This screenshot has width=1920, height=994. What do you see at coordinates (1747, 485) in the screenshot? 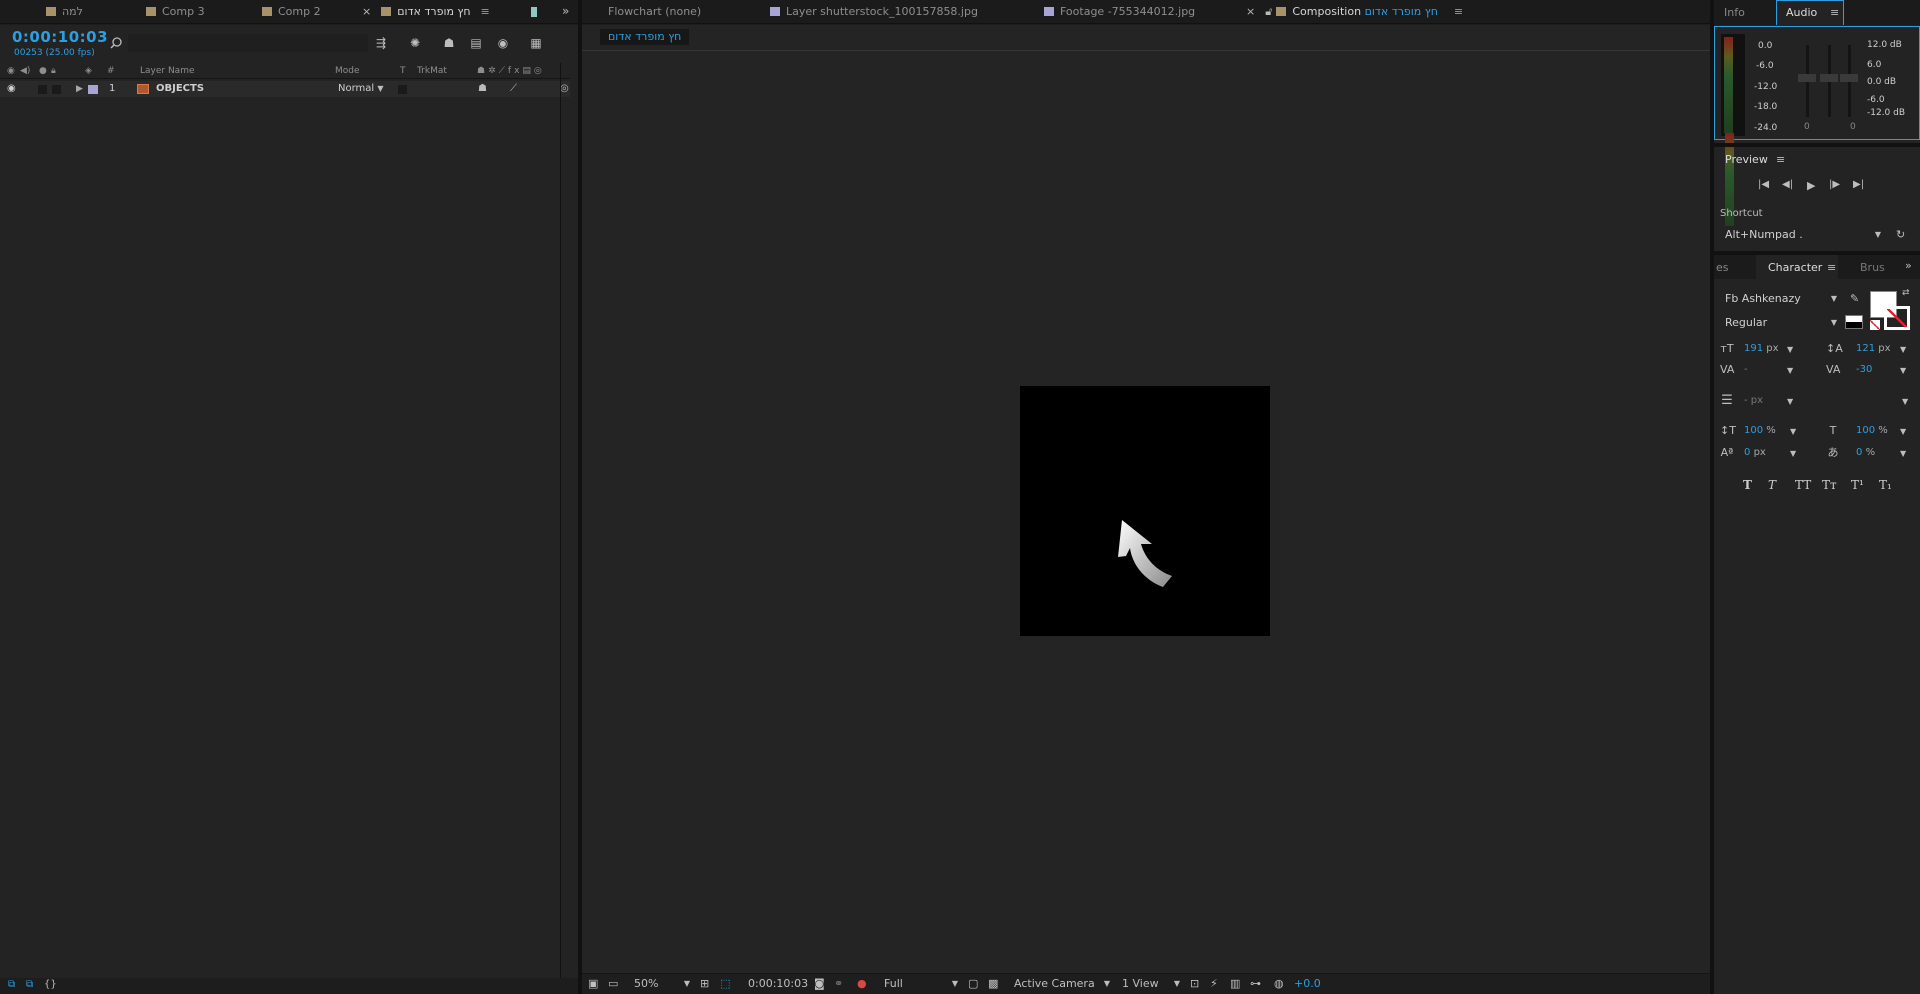
I see `faux-bold-button: T` at bounding box center [1747, 485].